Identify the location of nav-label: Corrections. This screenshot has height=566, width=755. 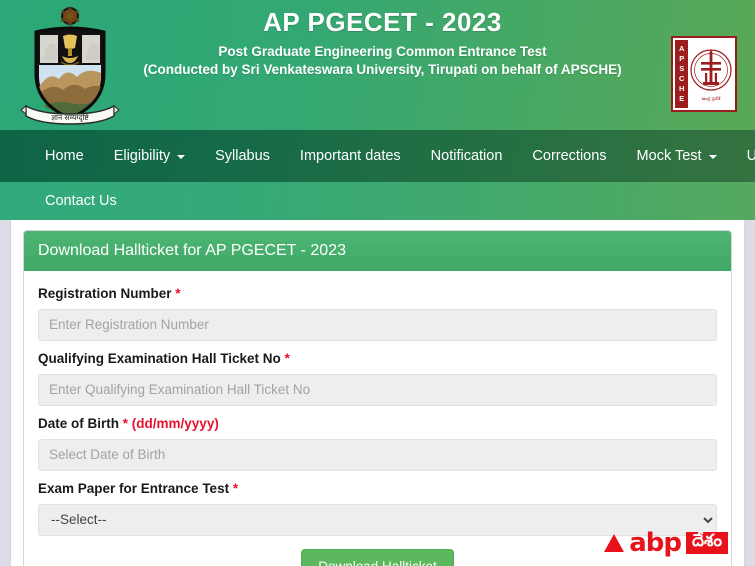
(569, 156).